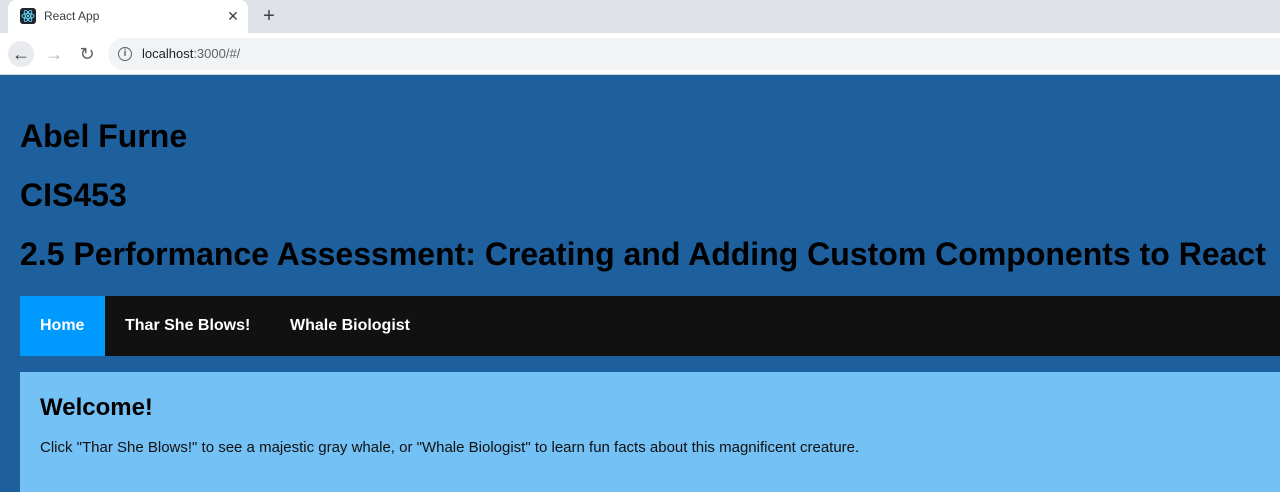 The image size is (1280, 492). Describe the element at coordinates (650, 326) in the screenshot. I see `main-nav: Home Thar She Blows! Whale Biologist` at that location.